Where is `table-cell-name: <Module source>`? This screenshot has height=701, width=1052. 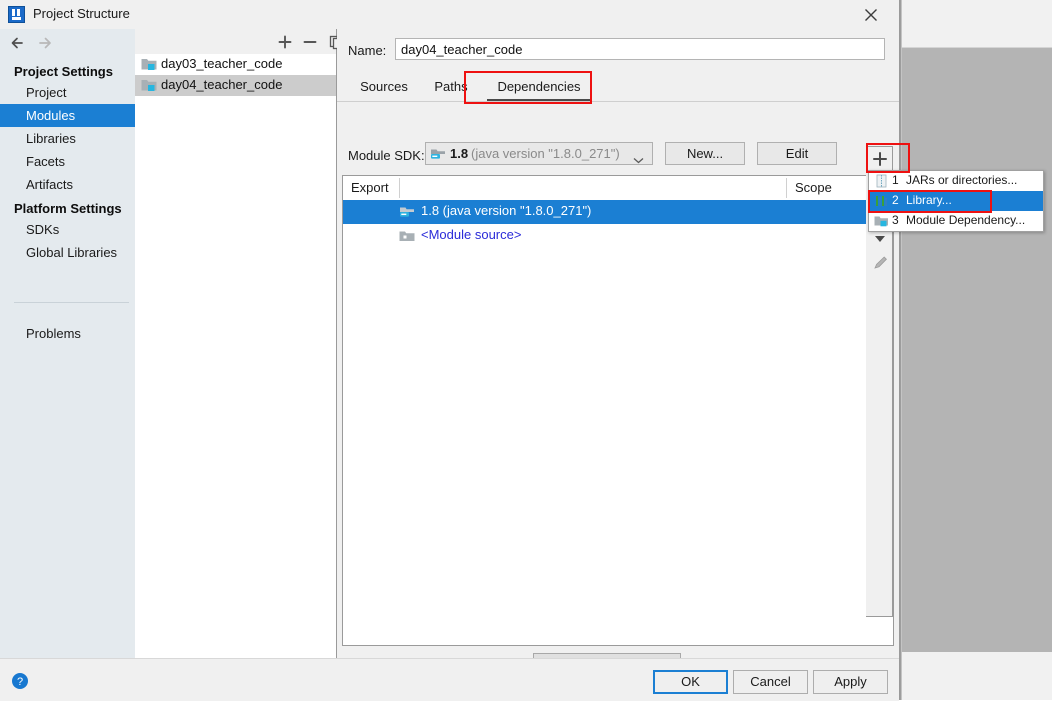 table-cell-name: <Module source> is located at coordinates (471, 234).